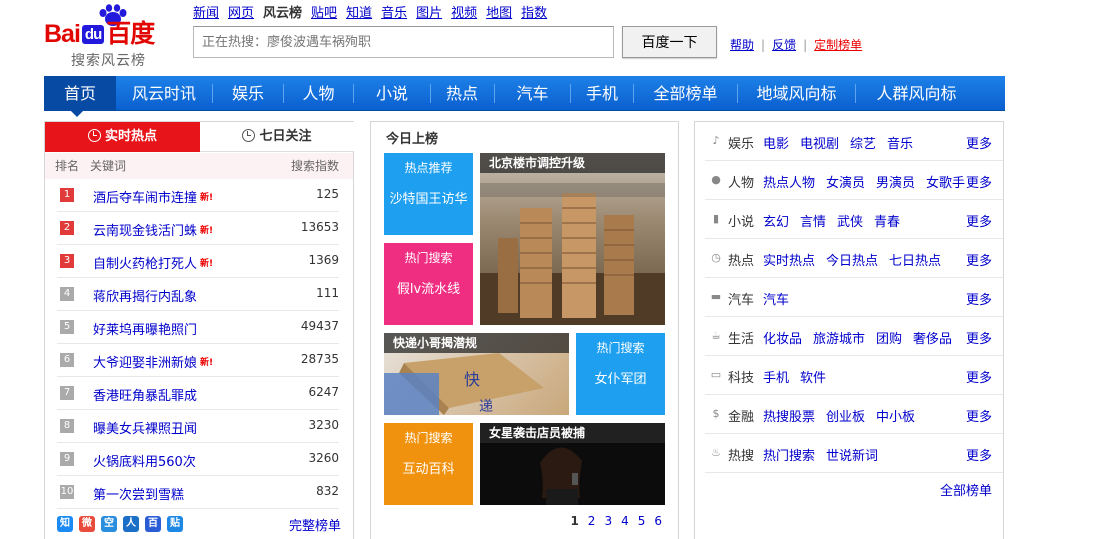  Describe the element at coordinates (819, 144) in the screenshot. I see `category-link: 电视剧` at that location.